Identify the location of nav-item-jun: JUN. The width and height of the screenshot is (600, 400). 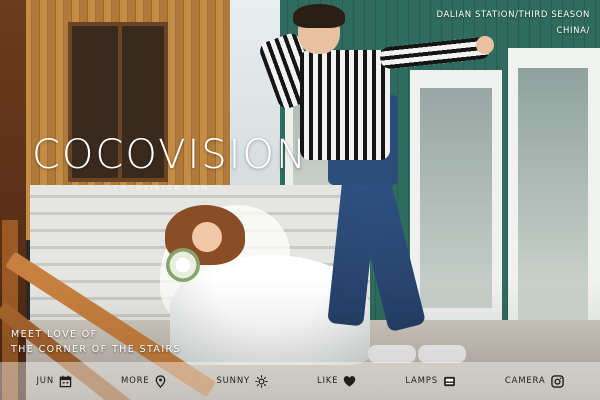
(54, 381).